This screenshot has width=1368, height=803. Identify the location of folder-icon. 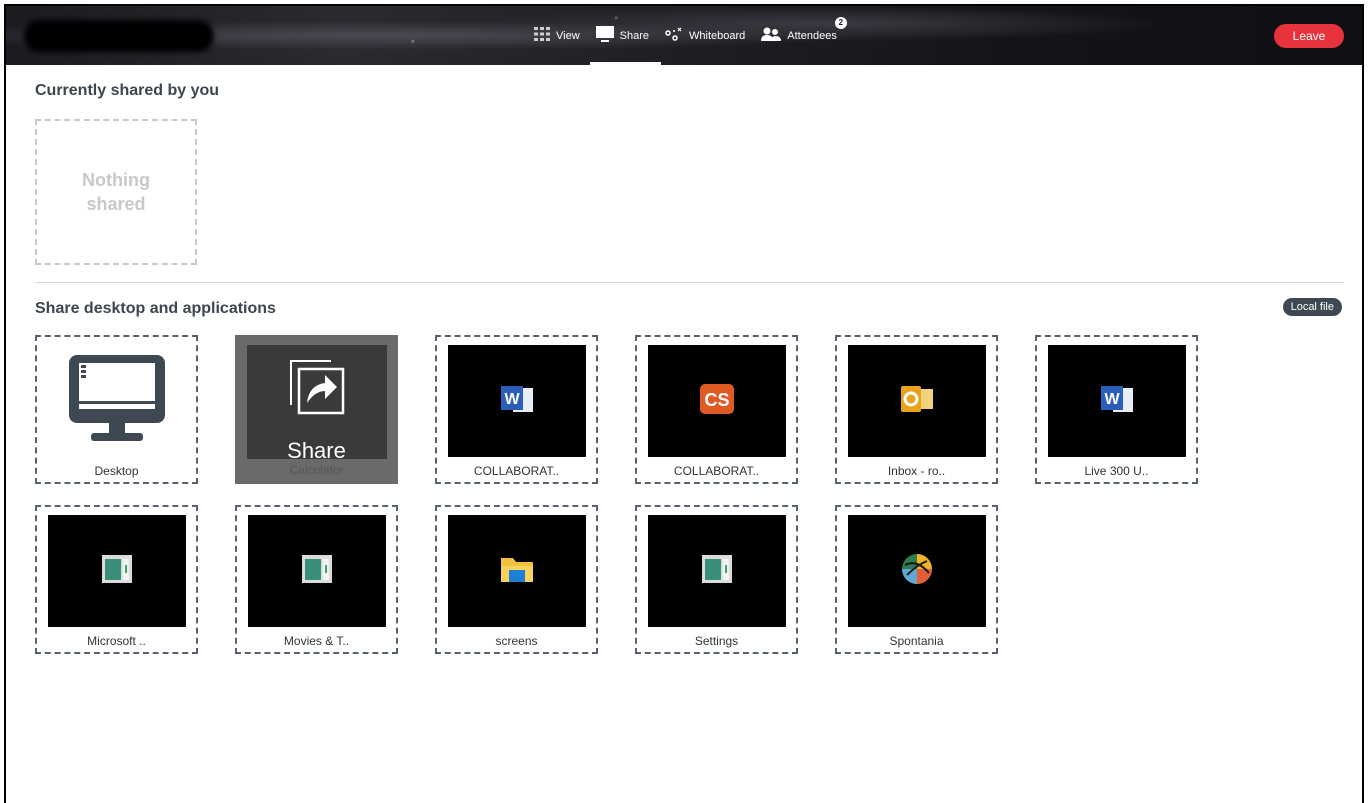
(517, 571).